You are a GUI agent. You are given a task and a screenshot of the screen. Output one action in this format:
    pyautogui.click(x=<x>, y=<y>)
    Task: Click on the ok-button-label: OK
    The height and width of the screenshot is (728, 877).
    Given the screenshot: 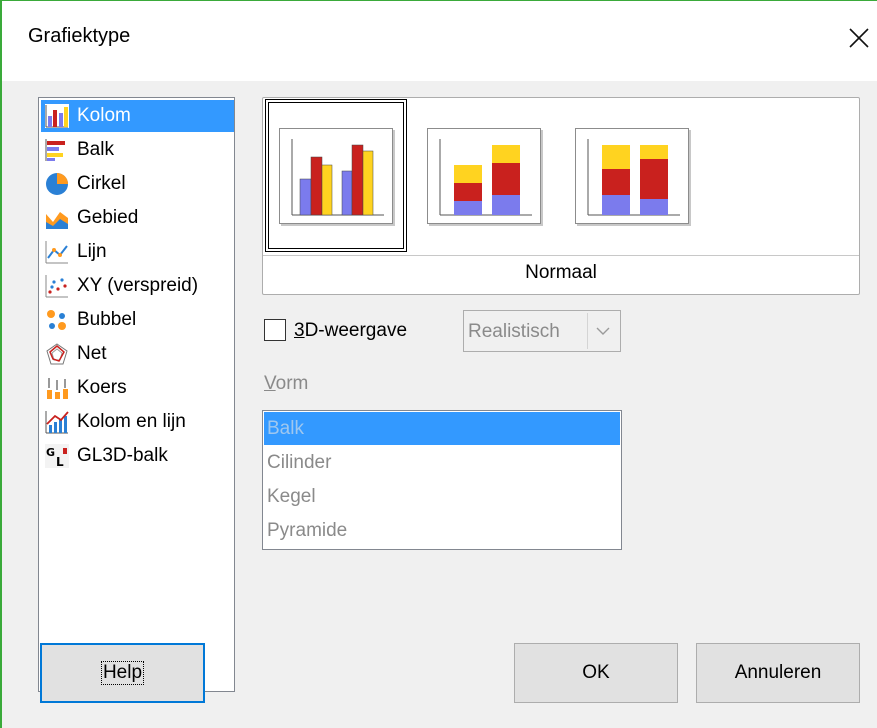 What is the action you would take?
    pyautogui.click(x=596, y=672)
    